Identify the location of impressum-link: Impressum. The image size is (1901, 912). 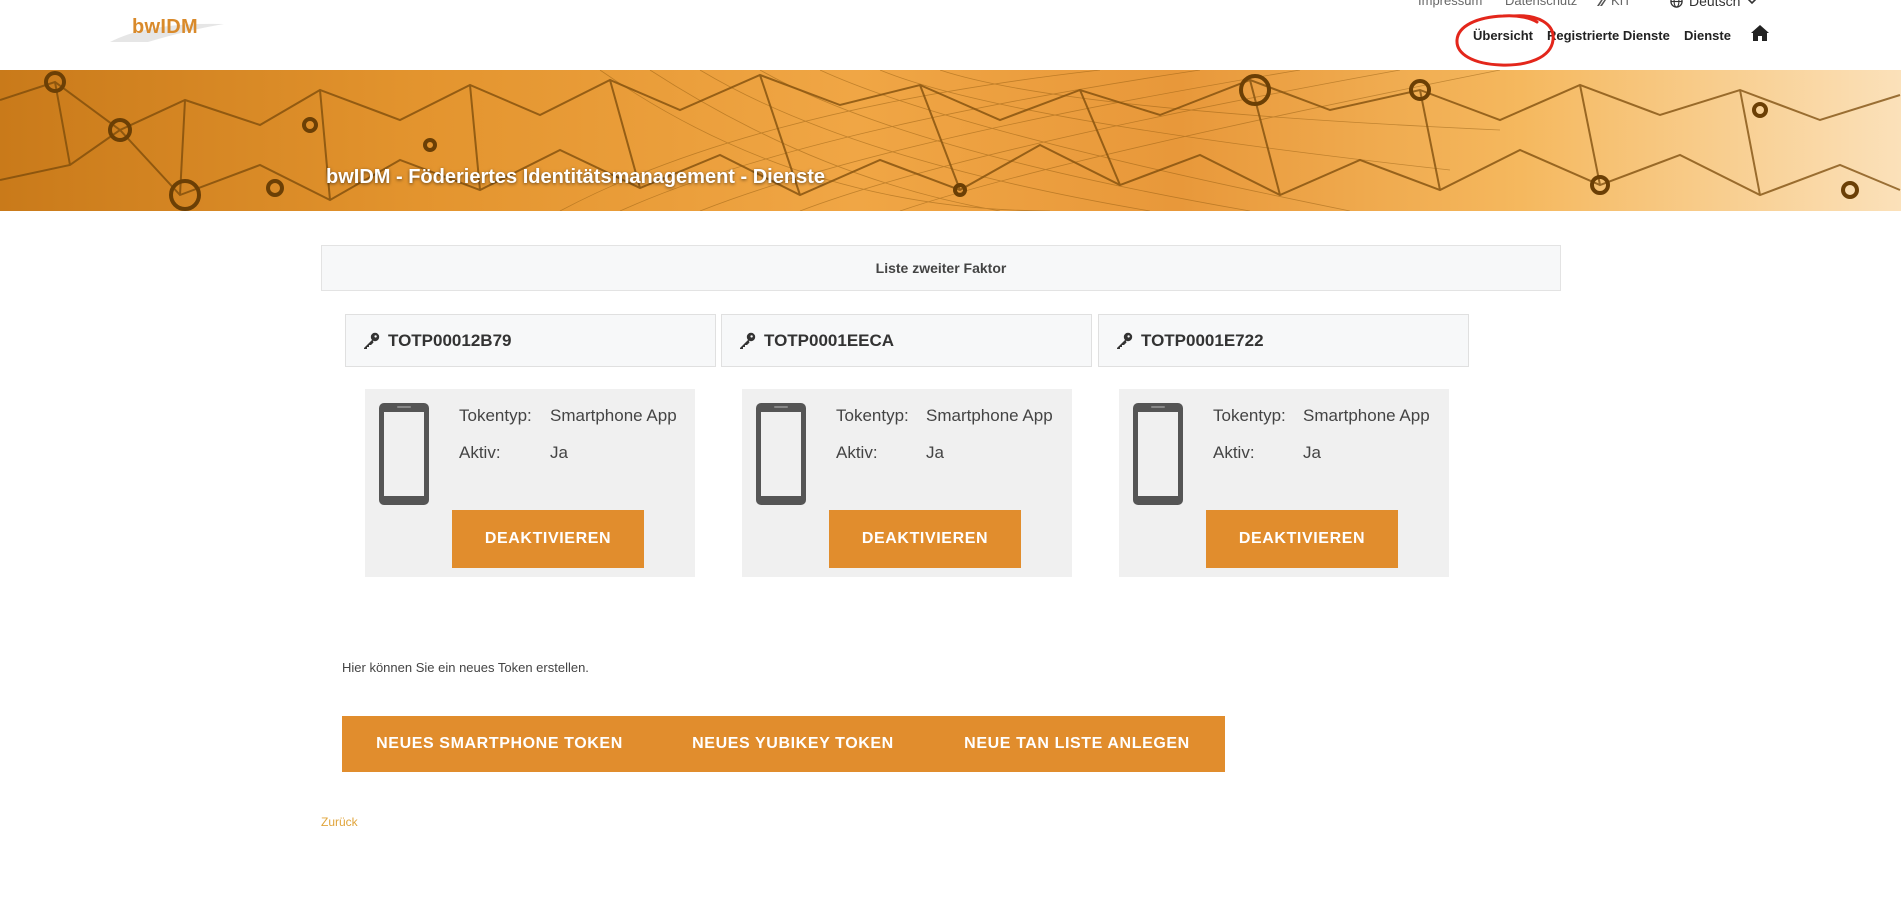
(1450, 4).